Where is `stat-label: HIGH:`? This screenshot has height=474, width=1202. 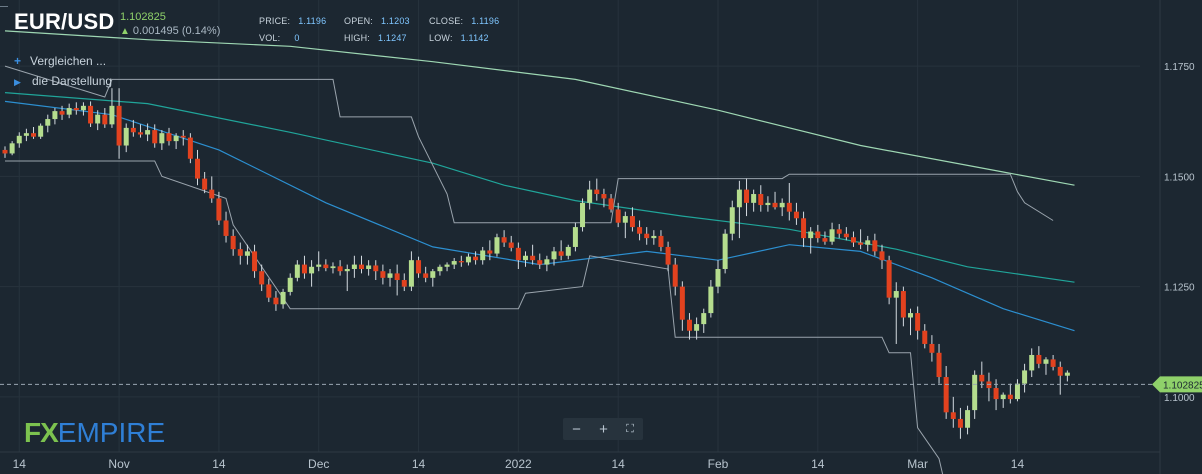
stat-label: HIGH: is located at coordinates (357, 38).